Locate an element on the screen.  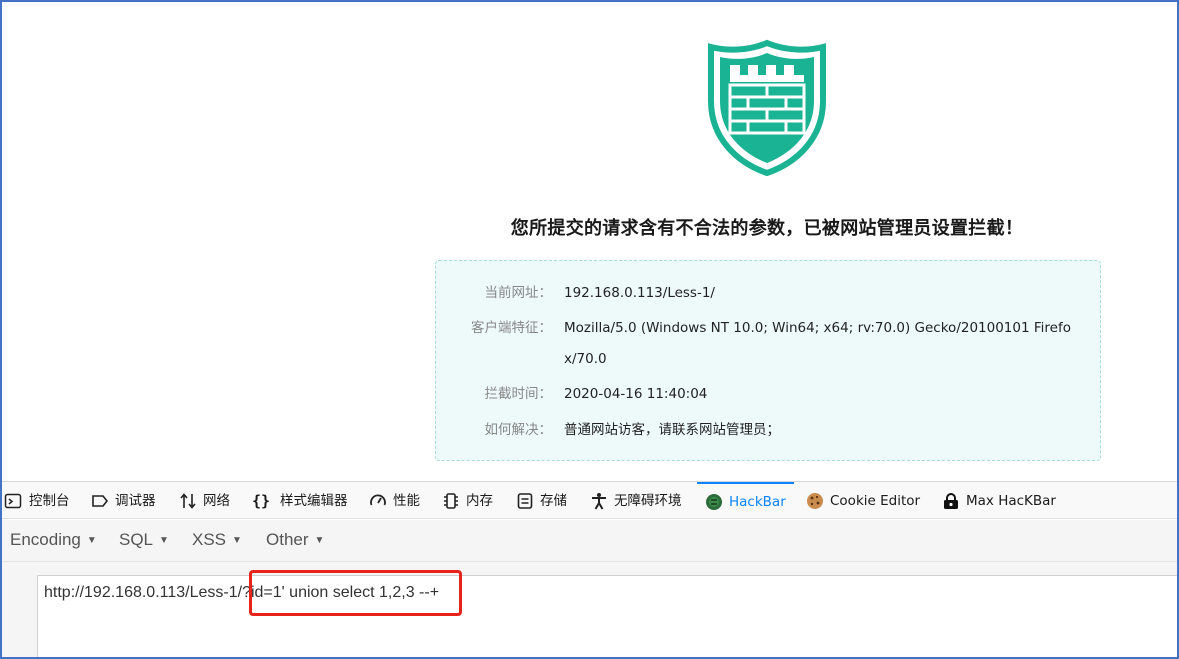
tab-hackbar: HackBar is located at coordinates (745, 501).